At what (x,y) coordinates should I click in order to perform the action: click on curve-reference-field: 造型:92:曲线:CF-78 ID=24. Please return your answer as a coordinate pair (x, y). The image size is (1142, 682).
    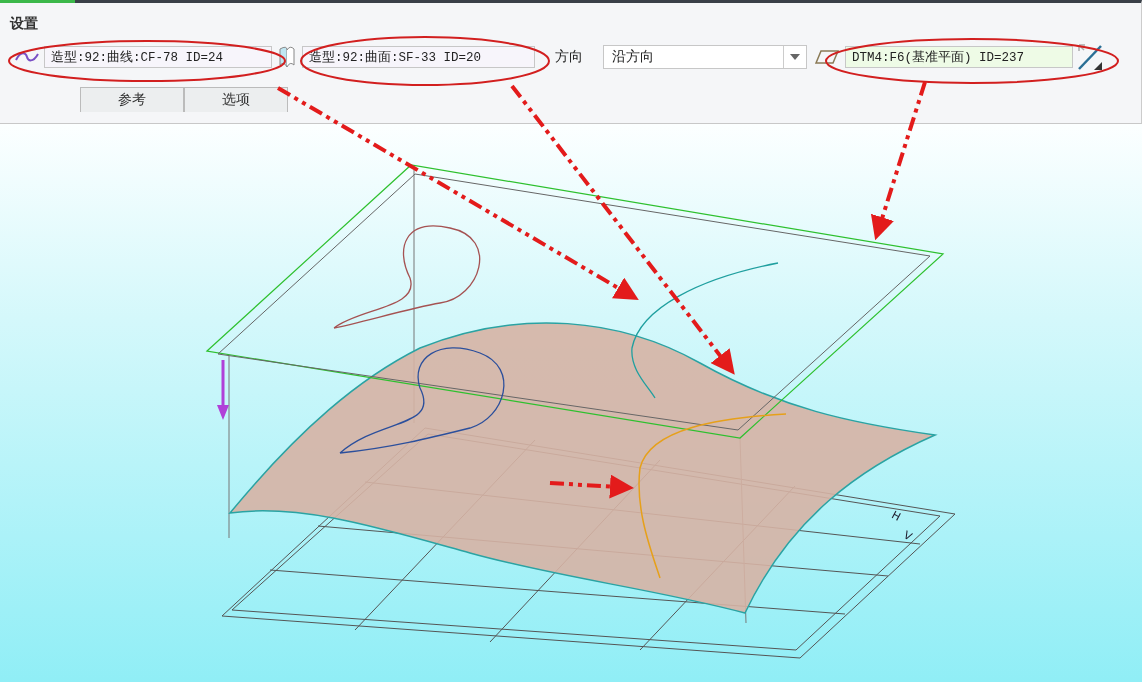
    Looking at the image, I should click on (158, 57).